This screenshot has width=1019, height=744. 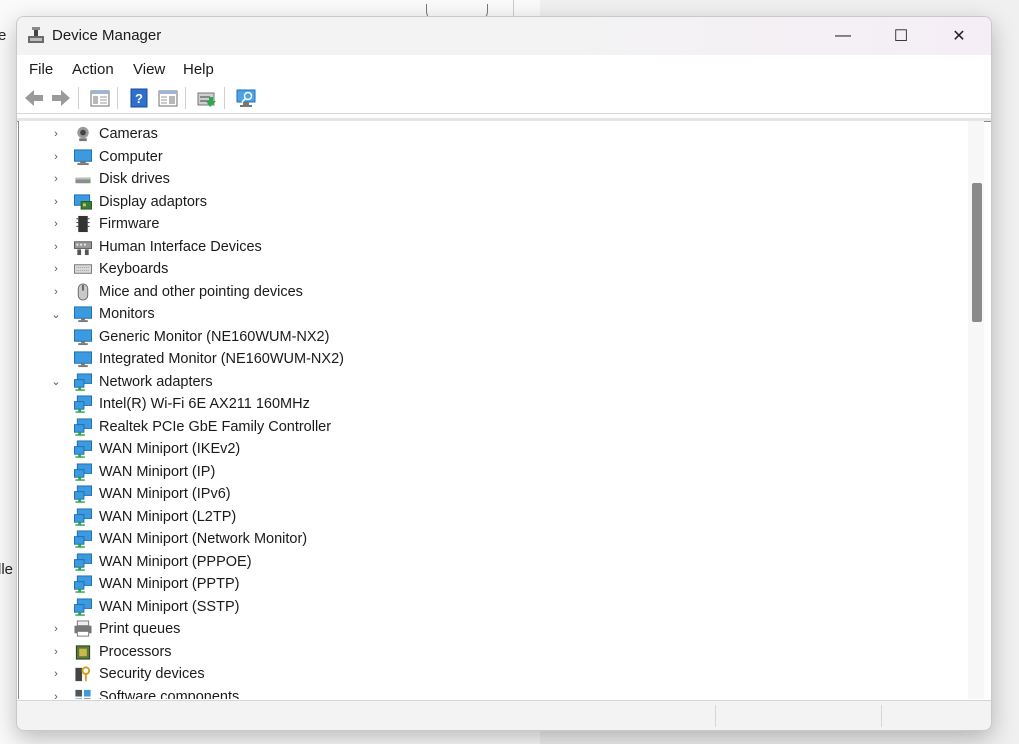 I want to click on software-component-icon, so click(x=83, y=694).